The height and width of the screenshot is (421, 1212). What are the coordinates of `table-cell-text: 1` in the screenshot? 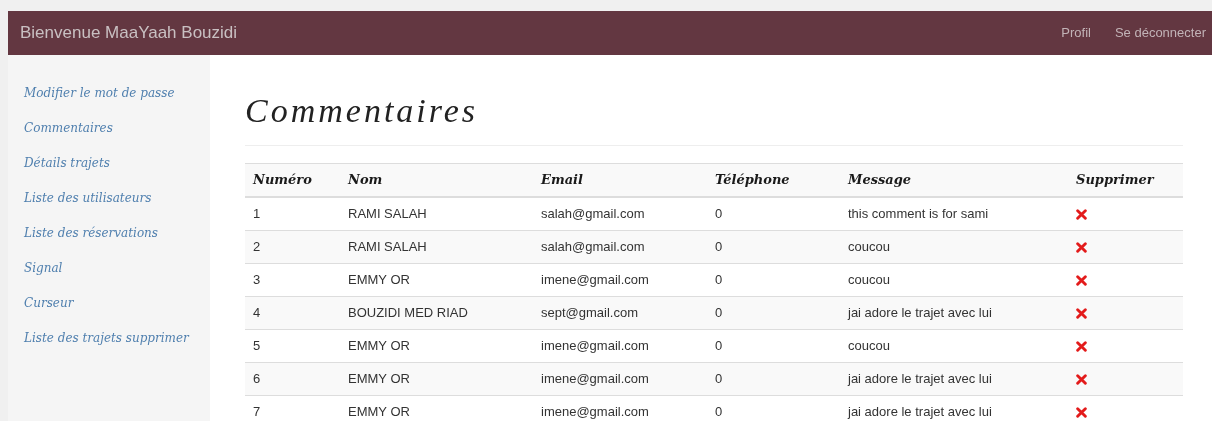 It's located at (257, 214).